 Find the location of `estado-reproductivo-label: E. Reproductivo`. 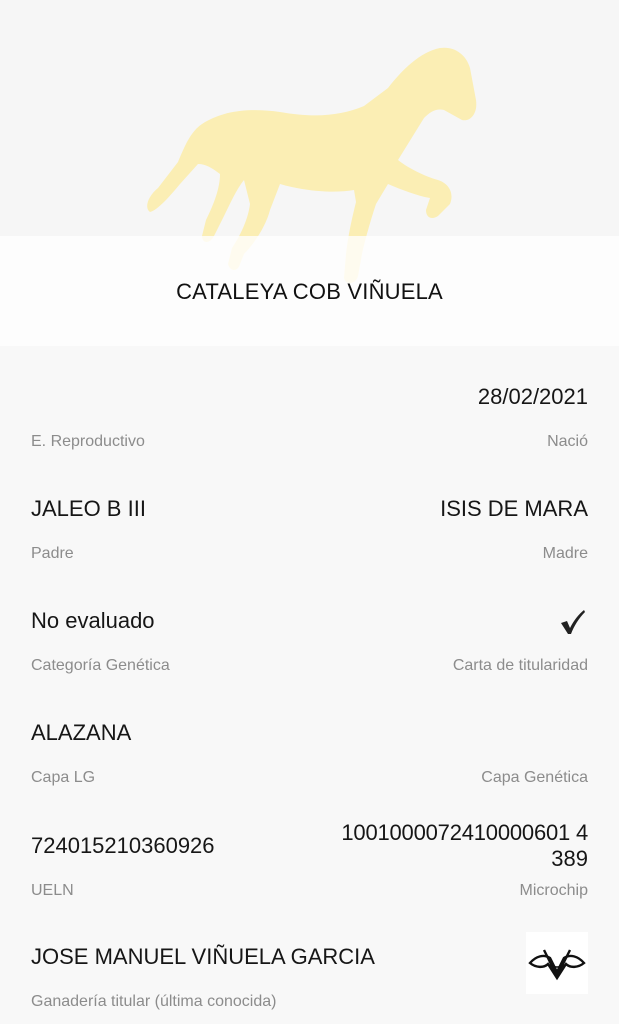

estado-reproductivo-label: E. Reproductivo is located at coordinates (88, 441).